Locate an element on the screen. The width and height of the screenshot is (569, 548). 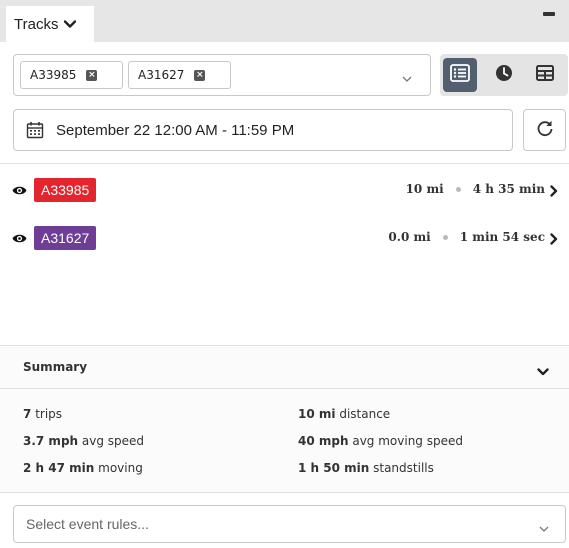
stat-label: moving is located at coordinates (120, 468).